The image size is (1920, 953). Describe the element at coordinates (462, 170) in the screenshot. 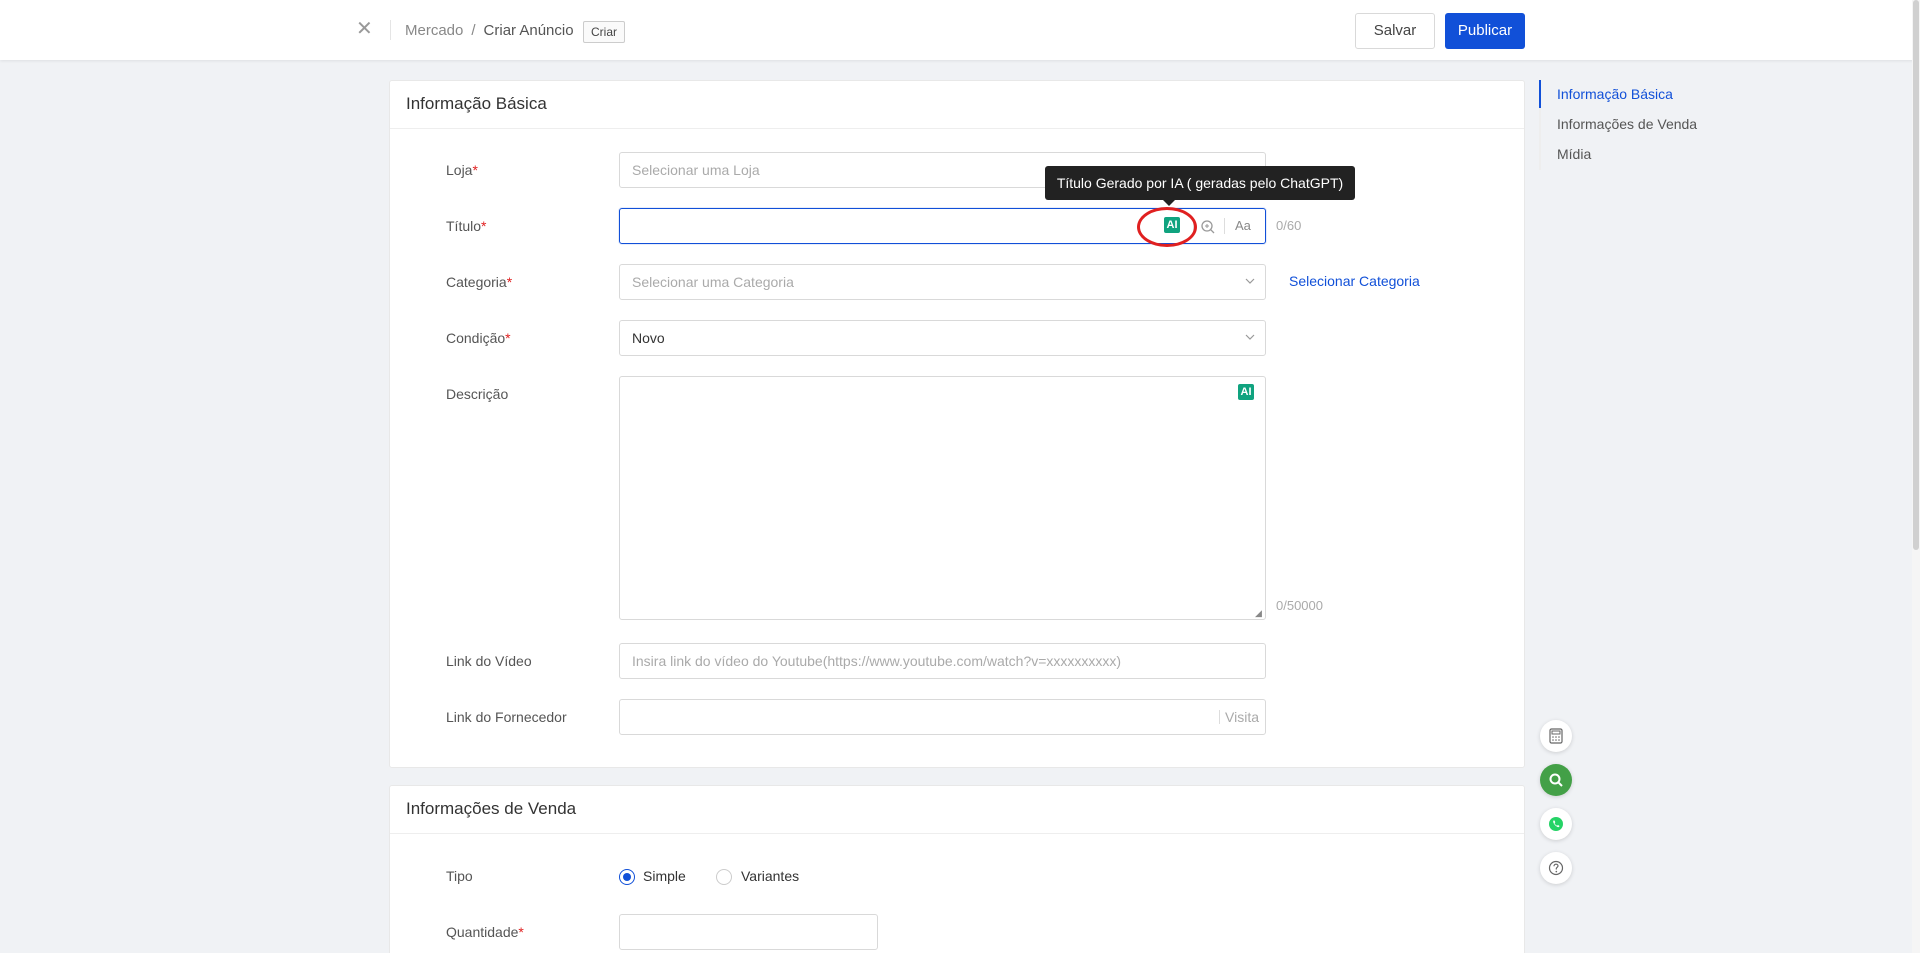

I see `store-label: Loja*` at that location.